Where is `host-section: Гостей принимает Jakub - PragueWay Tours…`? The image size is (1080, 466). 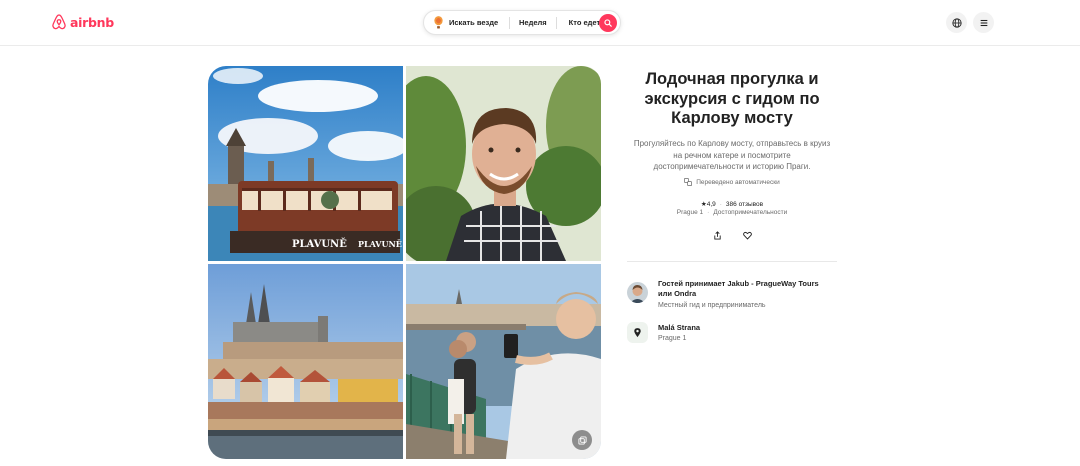 host-section: Гостей принимает Jakub - PragueWay Tours… is located at coordinates (732, 294).